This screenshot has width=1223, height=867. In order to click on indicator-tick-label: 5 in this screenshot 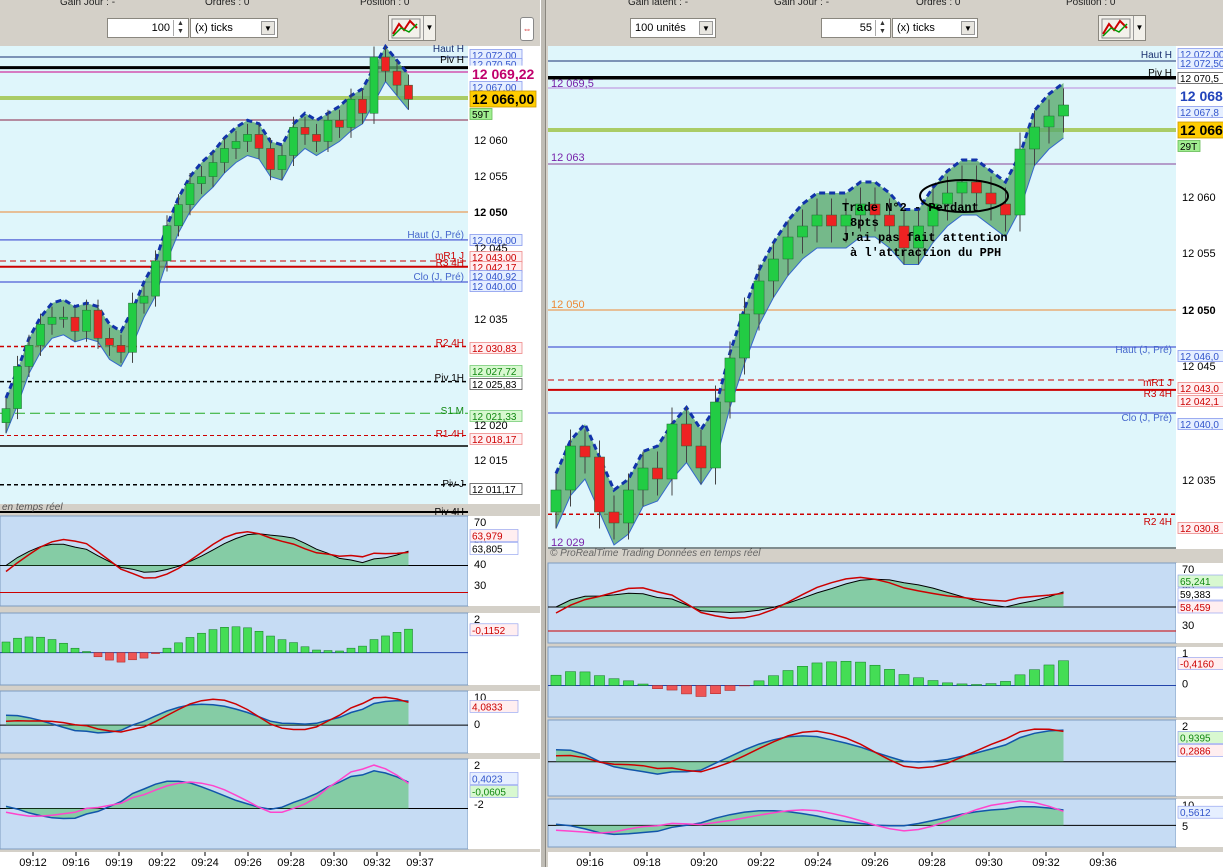, I will do `click(1185, 827)`.